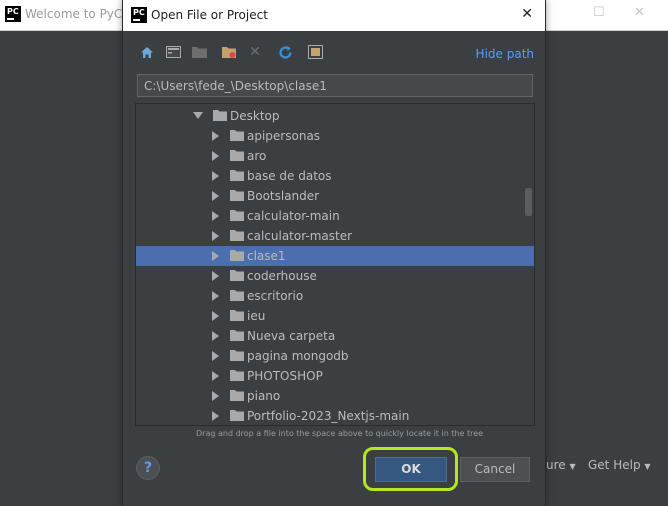  What do you see at coordinates (335, 136) in the screenshot?
I see `tree-row: apipersonas` at bounding box center [335, 136].